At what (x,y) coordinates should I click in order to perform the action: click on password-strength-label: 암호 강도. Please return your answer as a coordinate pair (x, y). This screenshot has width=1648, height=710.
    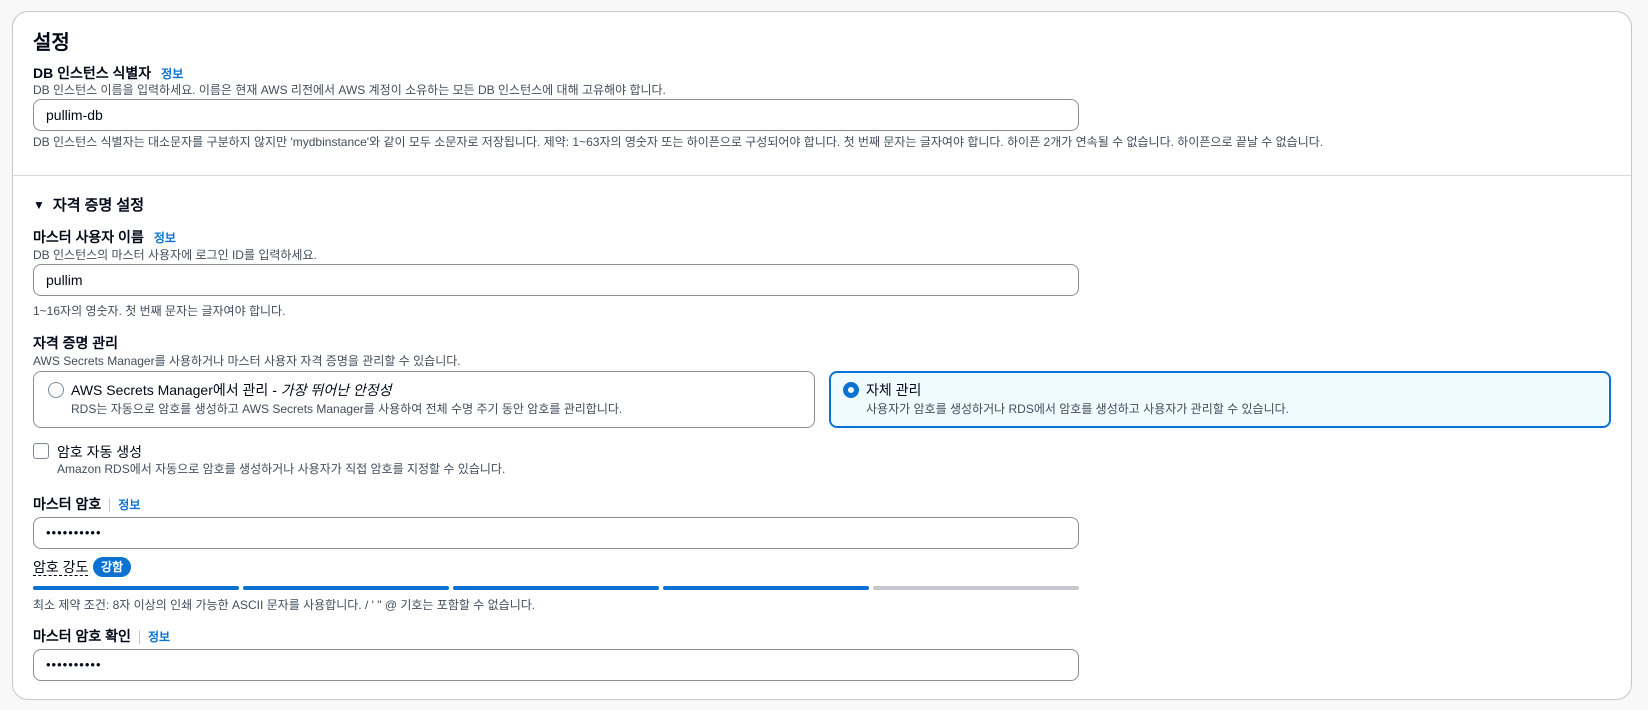
    Looking at the image, I should click on (61, 567).